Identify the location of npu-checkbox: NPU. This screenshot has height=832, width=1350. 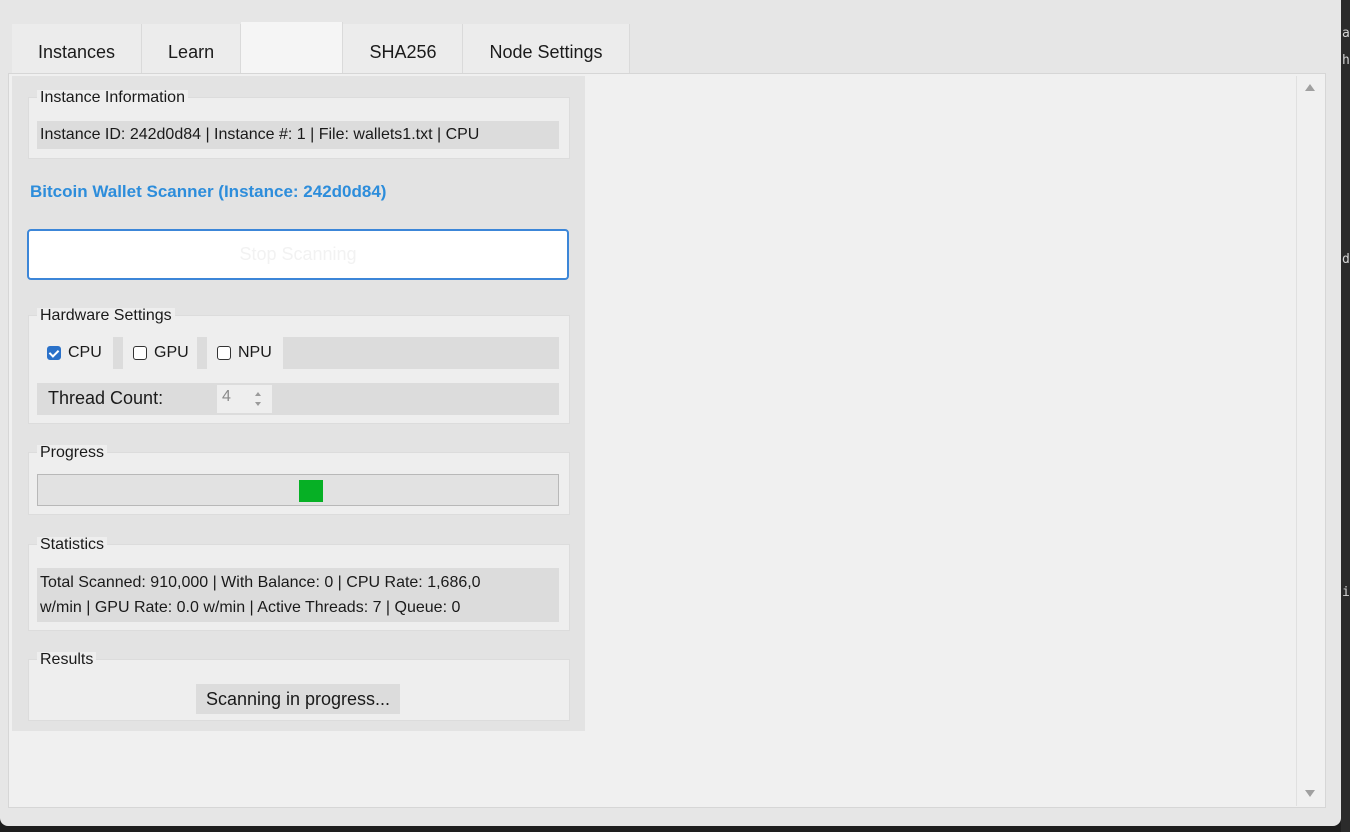
(245, 353).